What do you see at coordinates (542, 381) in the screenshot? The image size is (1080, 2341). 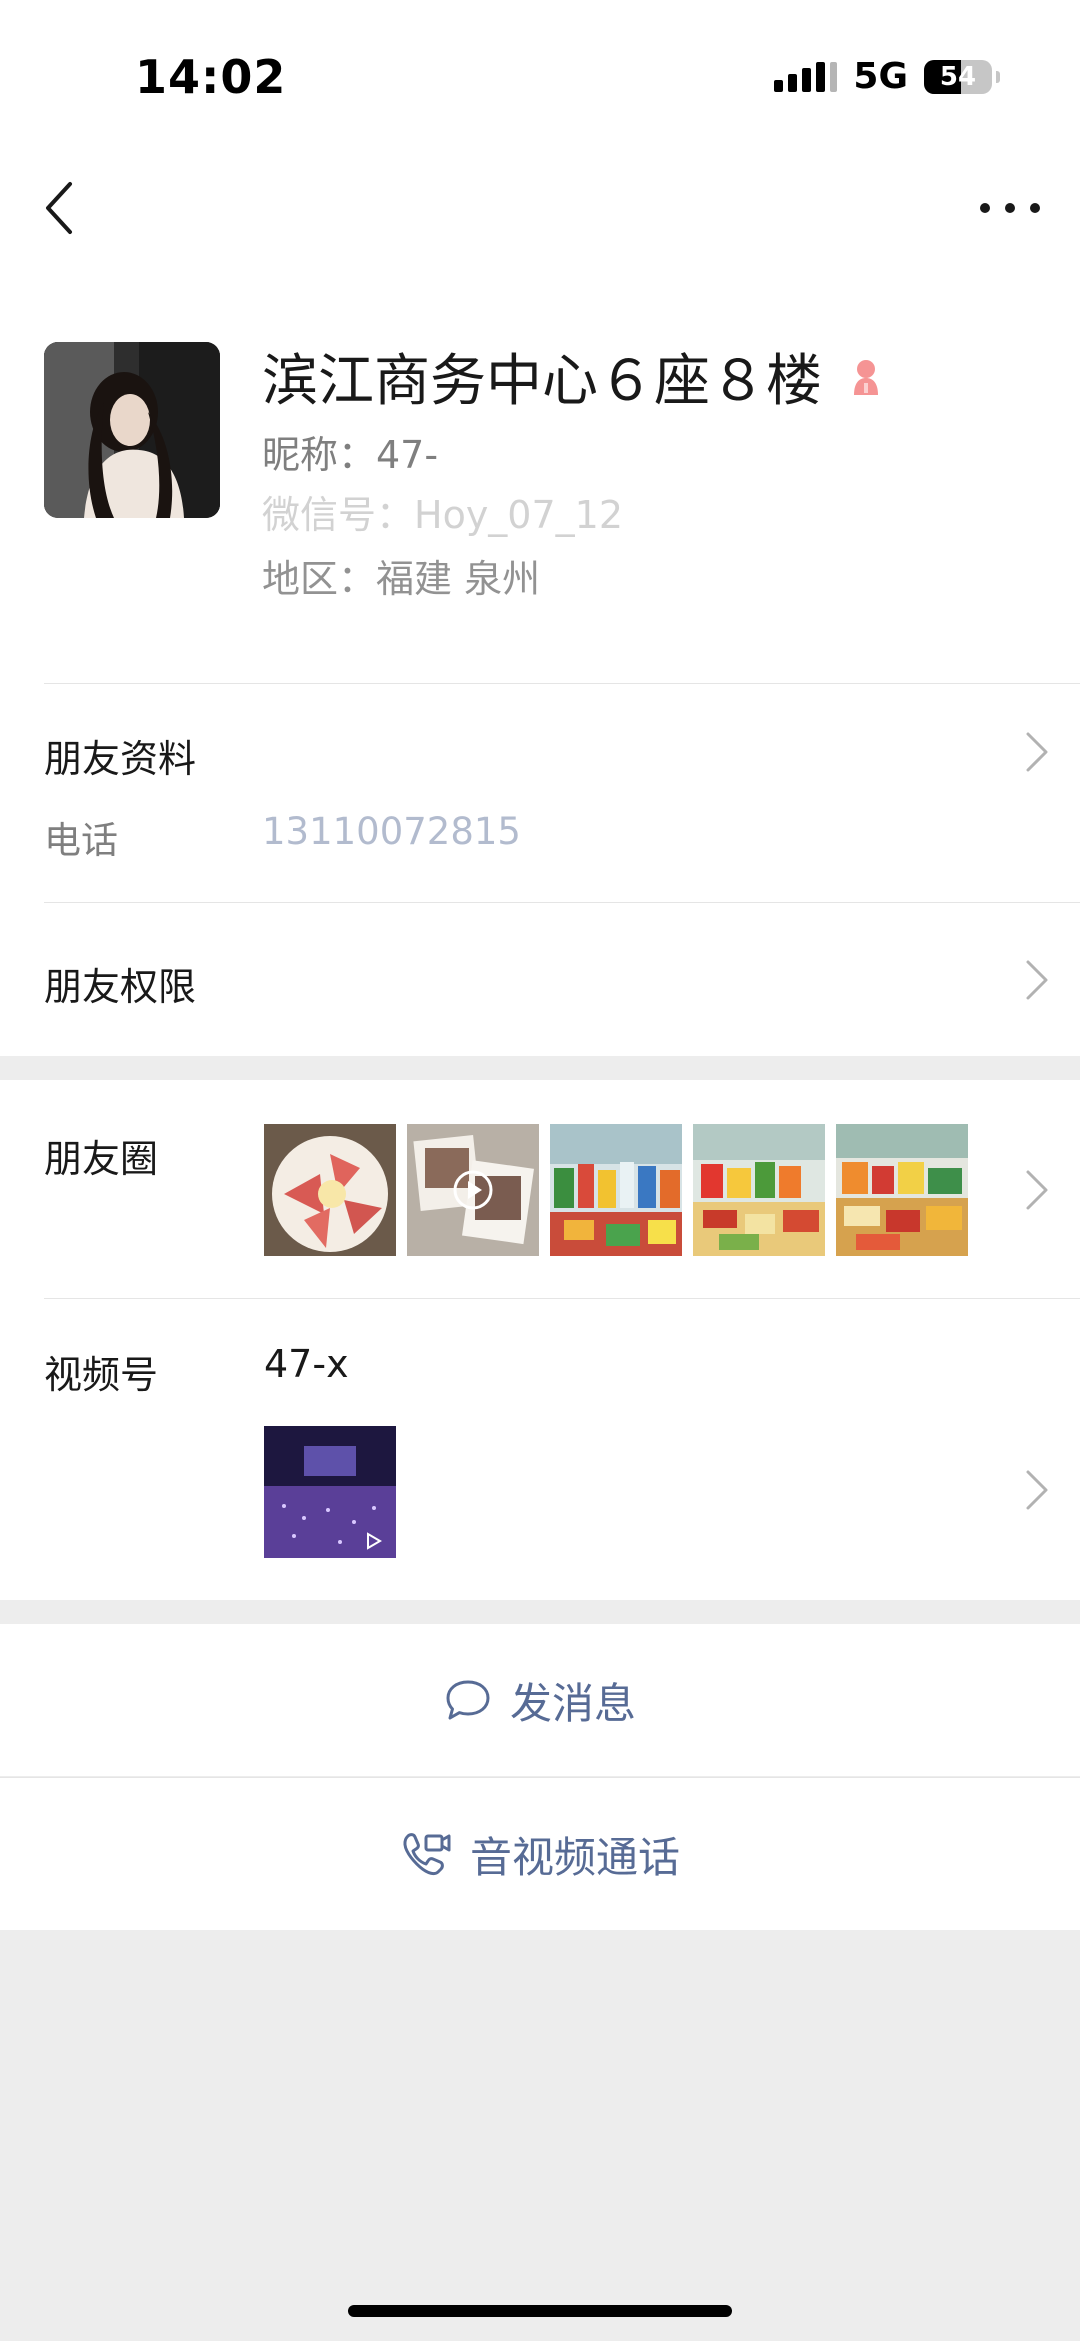 I see `contact-name: 滨江商务中心６座８楼` at bounding box center [542, 381].